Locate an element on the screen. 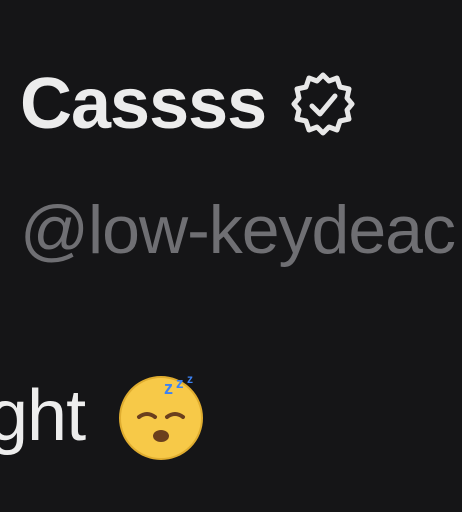 Image resolution: width=462 pixels, height=512 pixels. post-text-fragment: ght is located at coordinates (43, 416).